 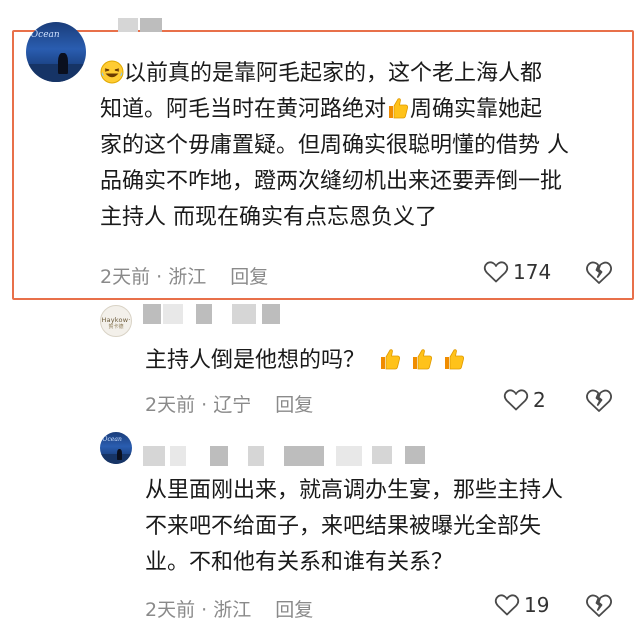 I want to click on comment-line: 知道。阿毛当时在黄河路绝对, so click(x=243, y=109).